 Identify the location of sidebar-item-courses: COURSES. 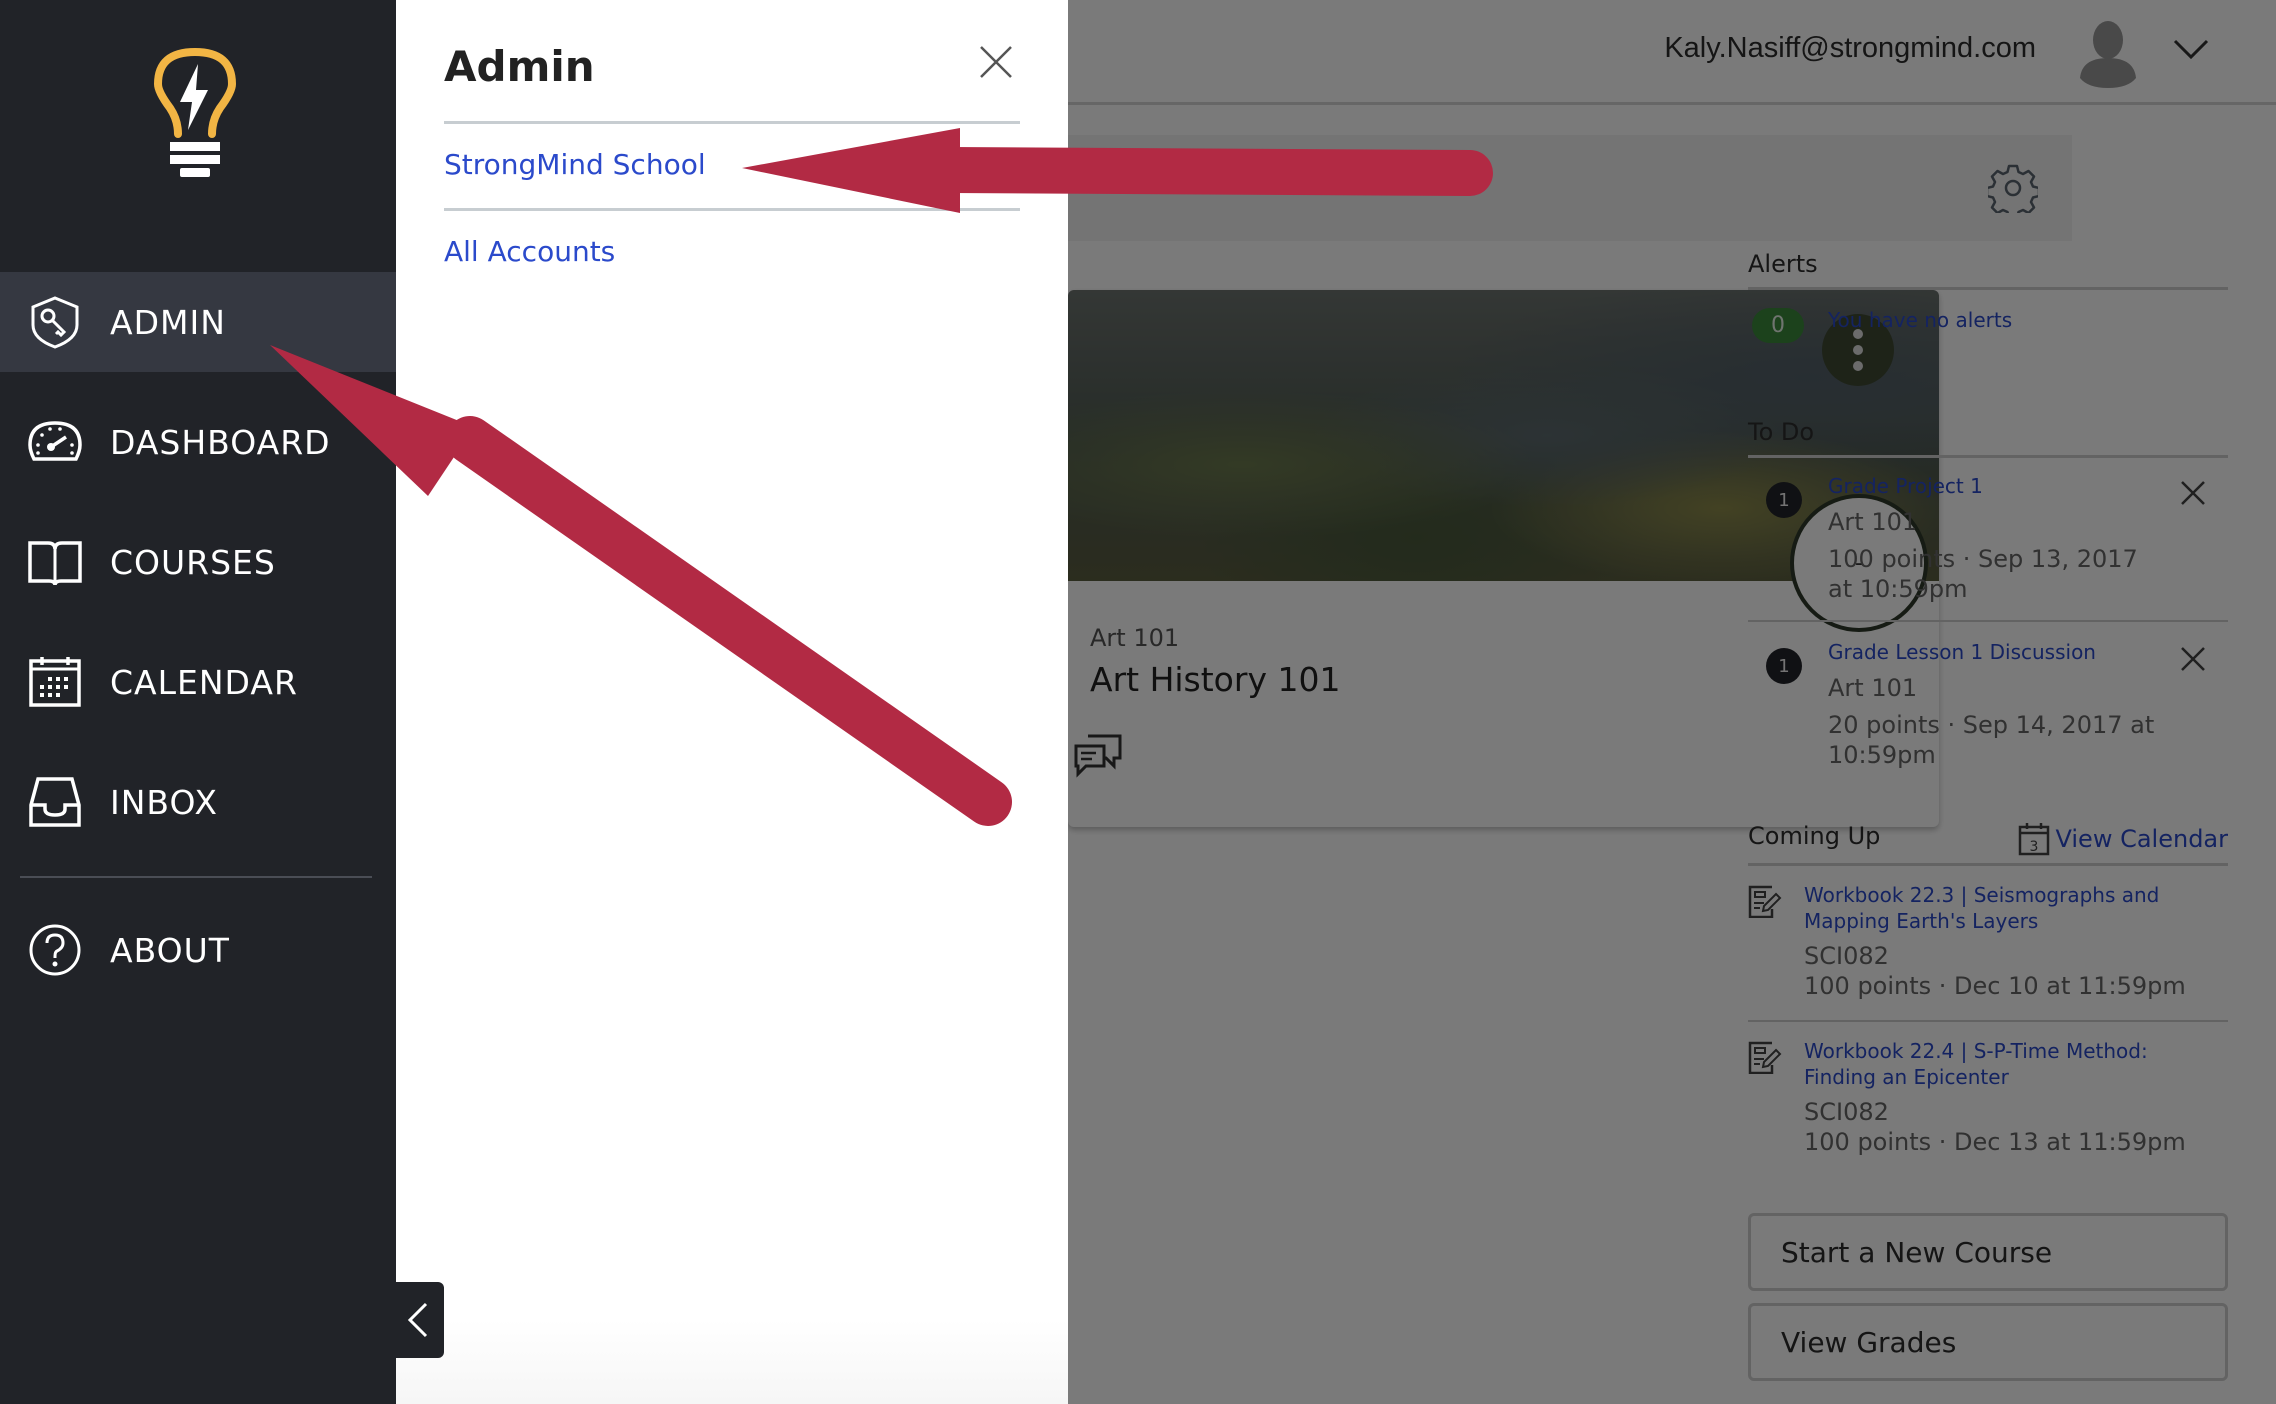
(198, 562).